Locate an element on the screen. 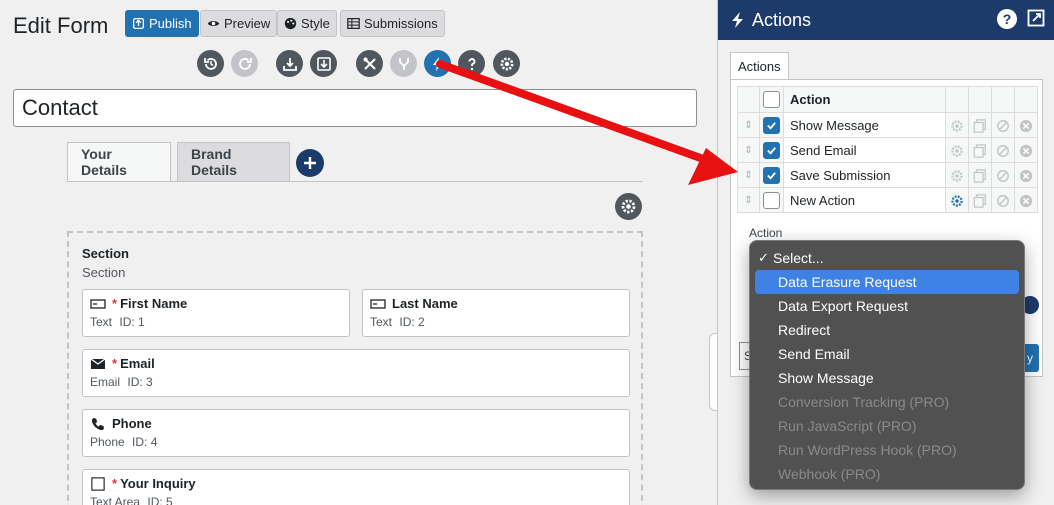 Image resolution: width=1054 pixels, height=505 pixels. table-row: ⇕ Send Email is located at coordinates (887, 150).